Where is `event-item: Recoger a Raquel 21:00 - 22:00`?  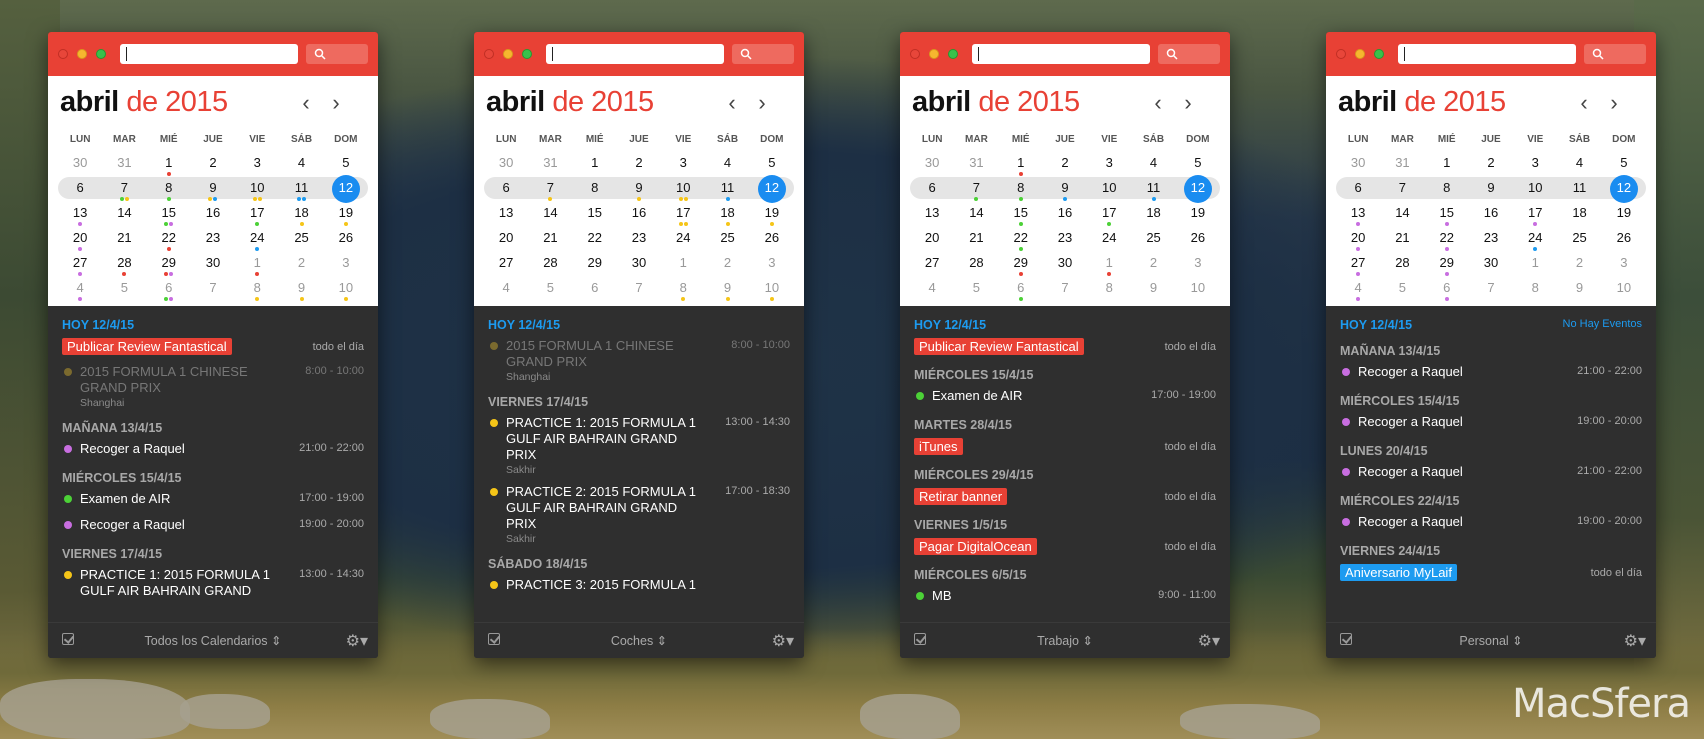
event-item: Recoger a Raquel 21:00 - 22:00 is located at coordinates (1491, 473).